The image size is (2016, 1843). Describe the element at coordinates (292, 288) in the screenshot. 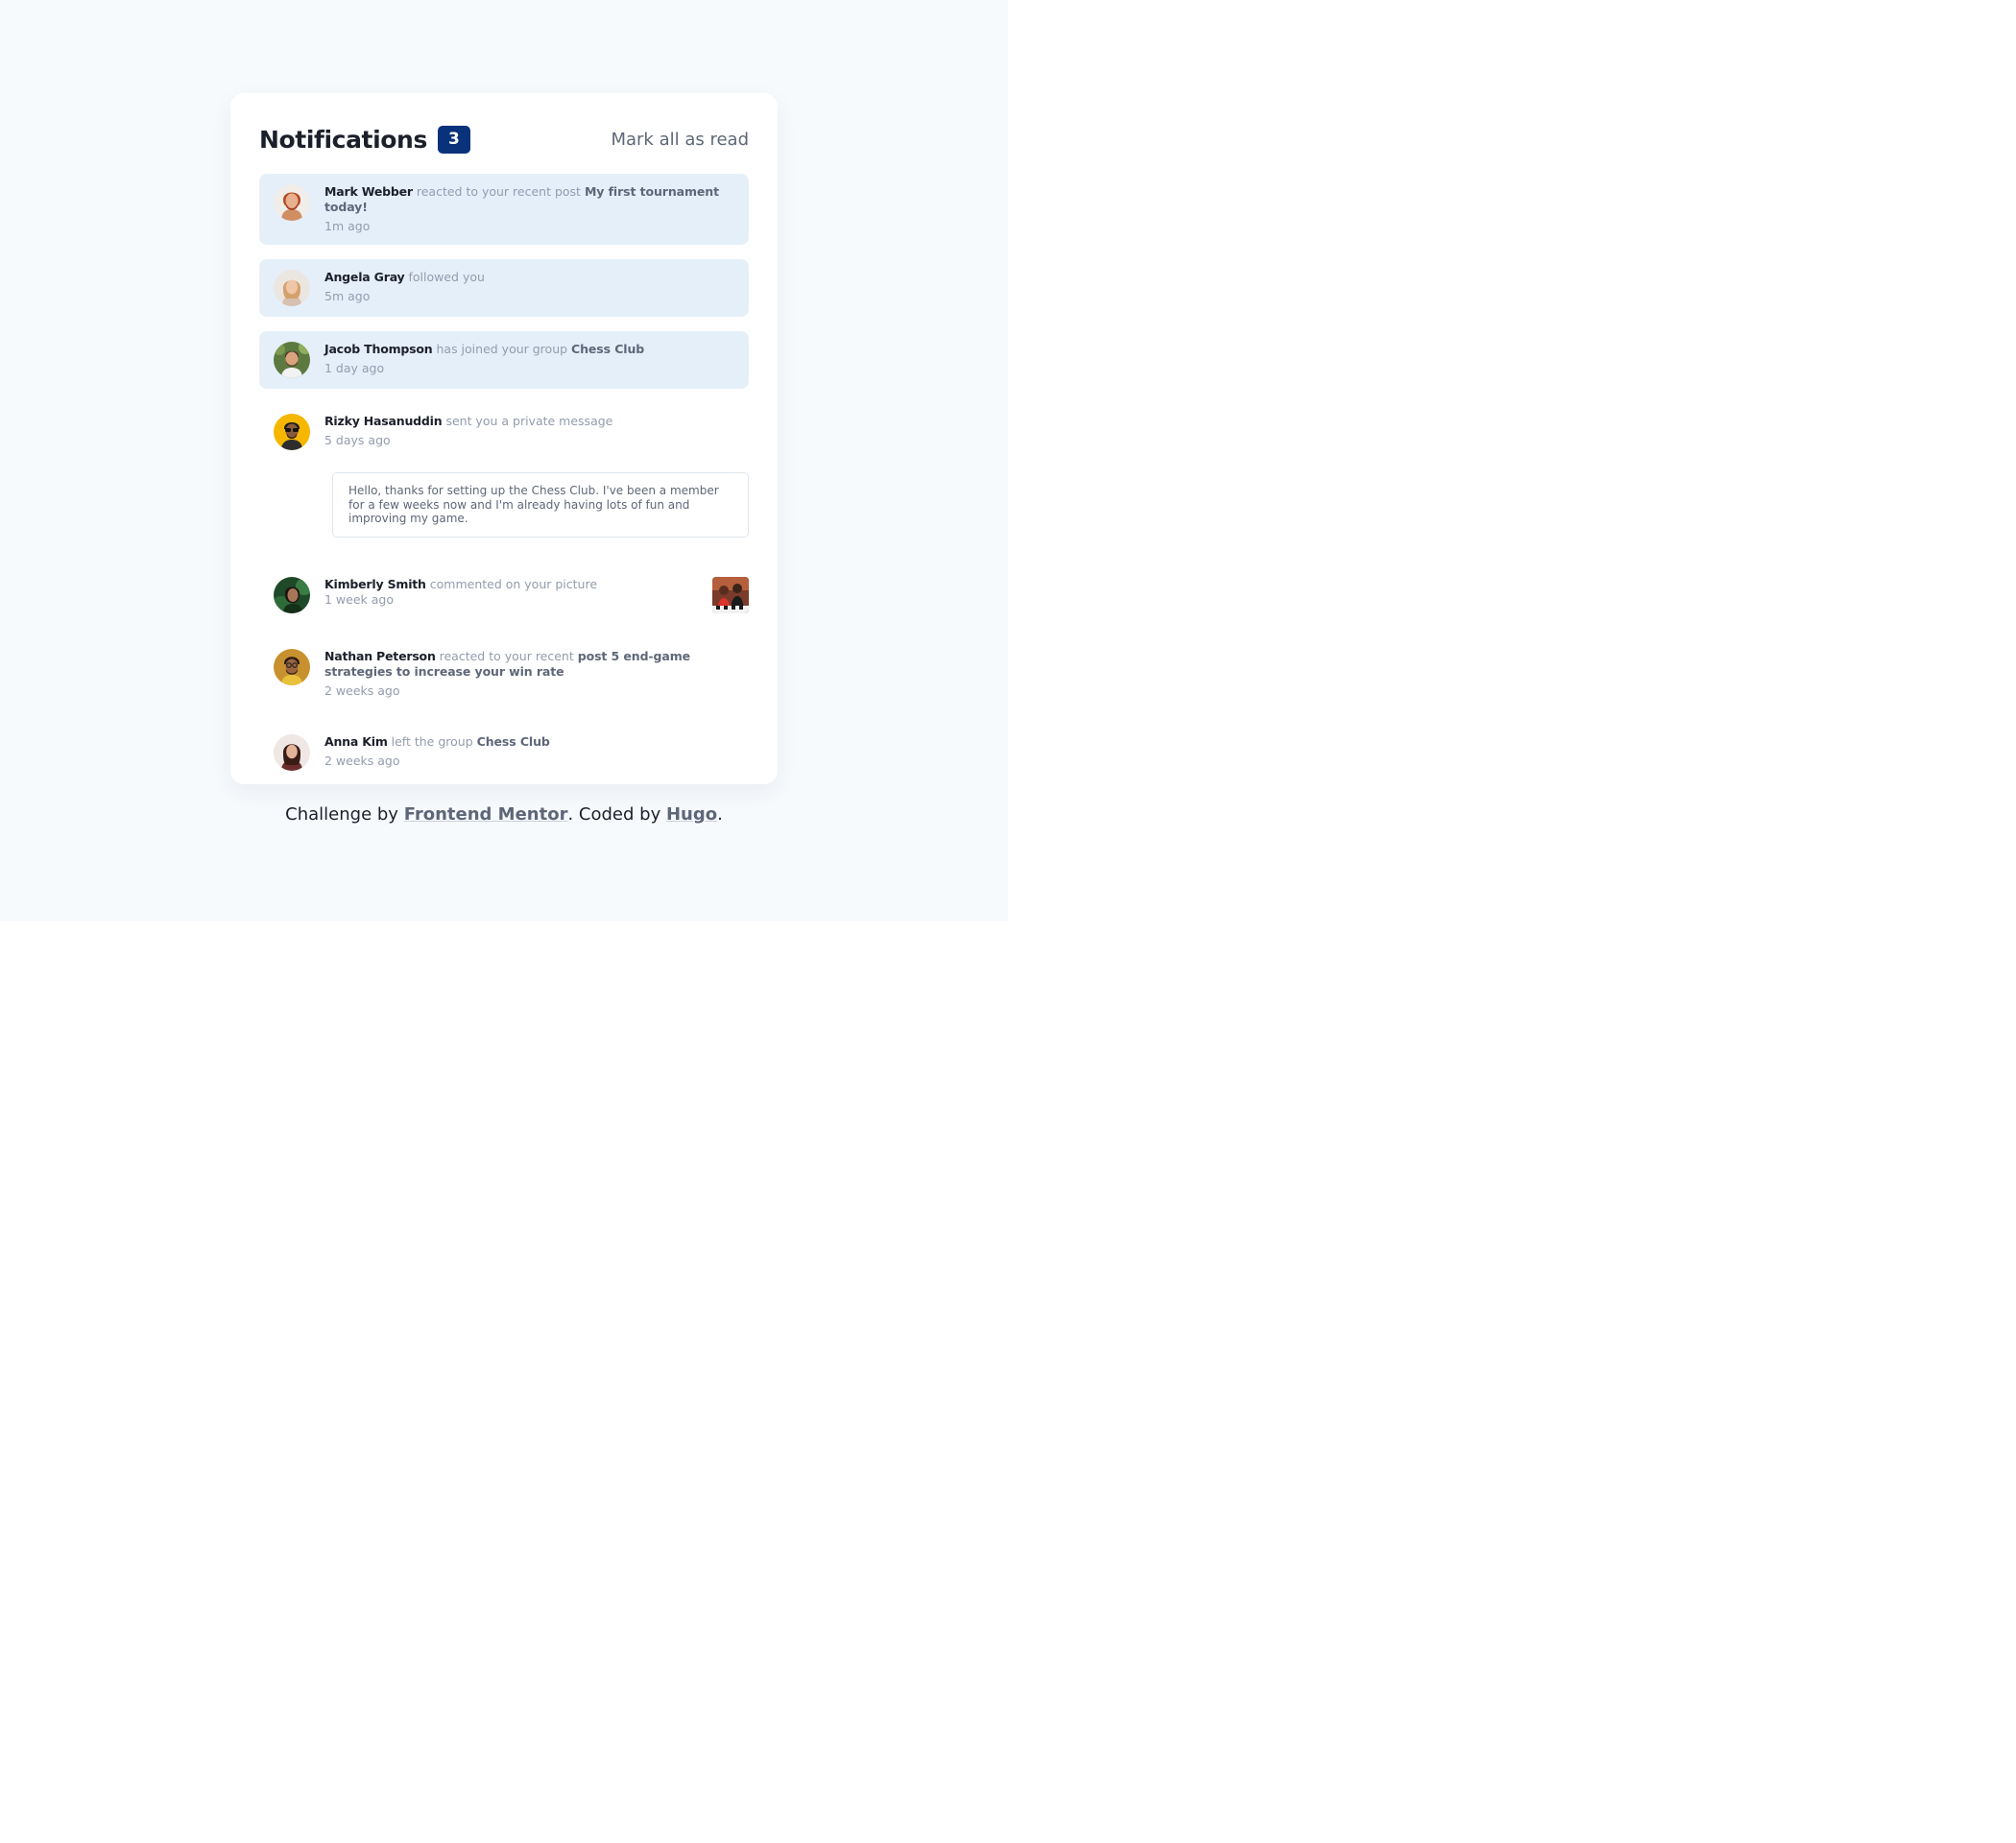

I see `avatar-angela-gray` at that location.